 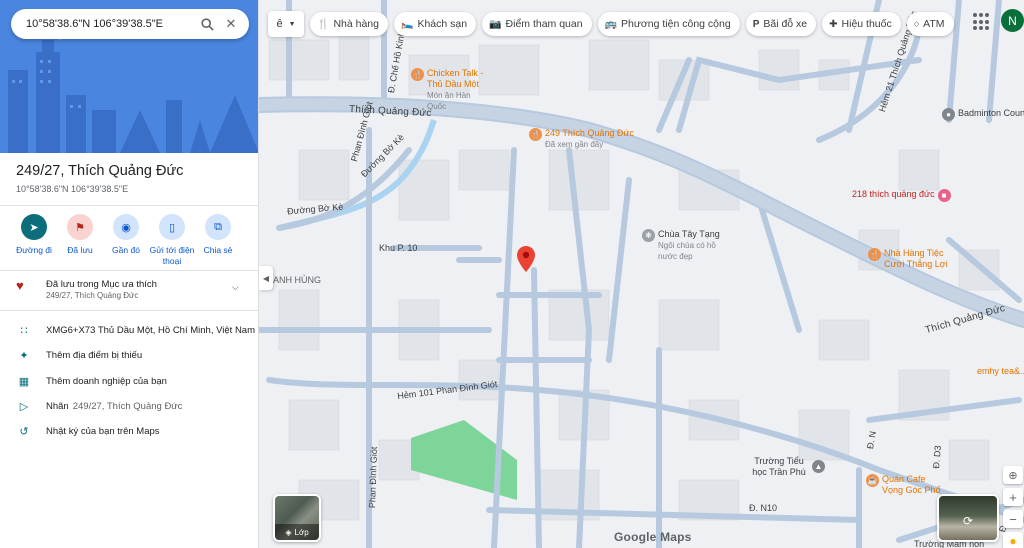 I want to click on pegman-icon: ●, so click(x=1013, y=541).